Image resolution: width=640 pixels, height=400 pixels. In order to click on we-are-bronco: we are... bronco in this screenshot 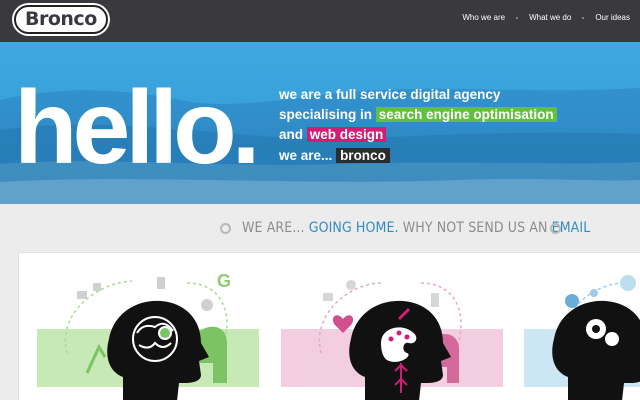, I will do `click(334, 156)`.